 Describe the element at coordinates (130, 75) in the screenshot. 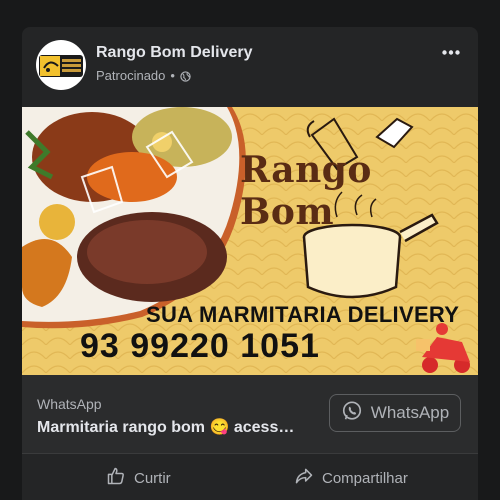

I see `sponsored-label: Patrocinado` at that location.